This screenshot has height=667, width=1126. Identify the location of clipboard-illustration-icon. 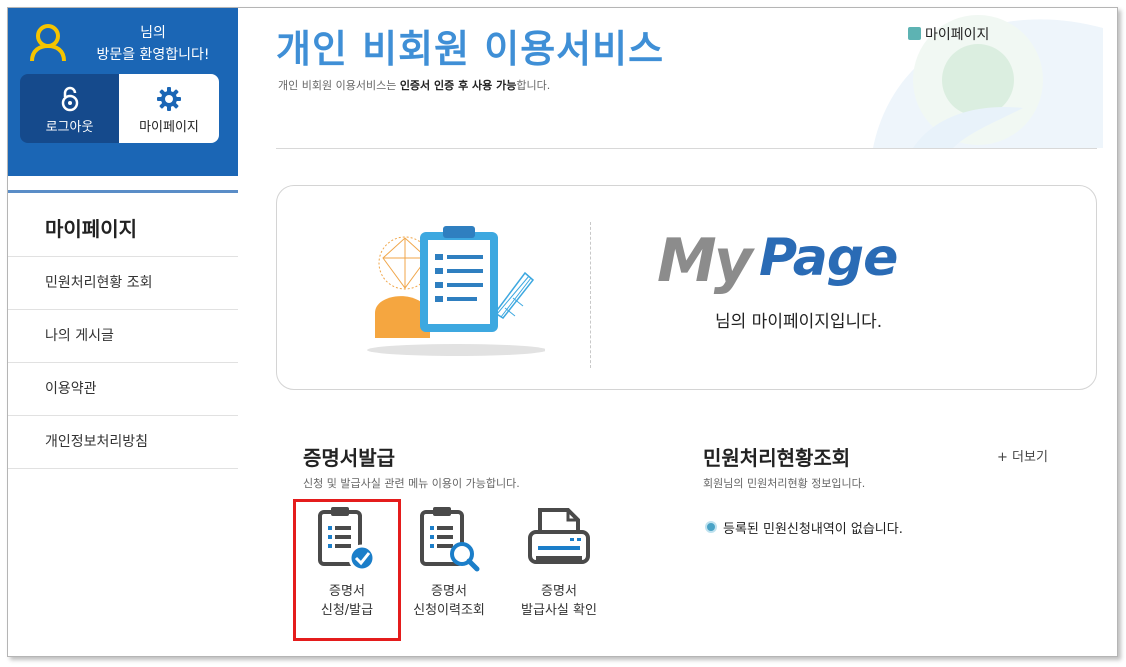
(456, 291).